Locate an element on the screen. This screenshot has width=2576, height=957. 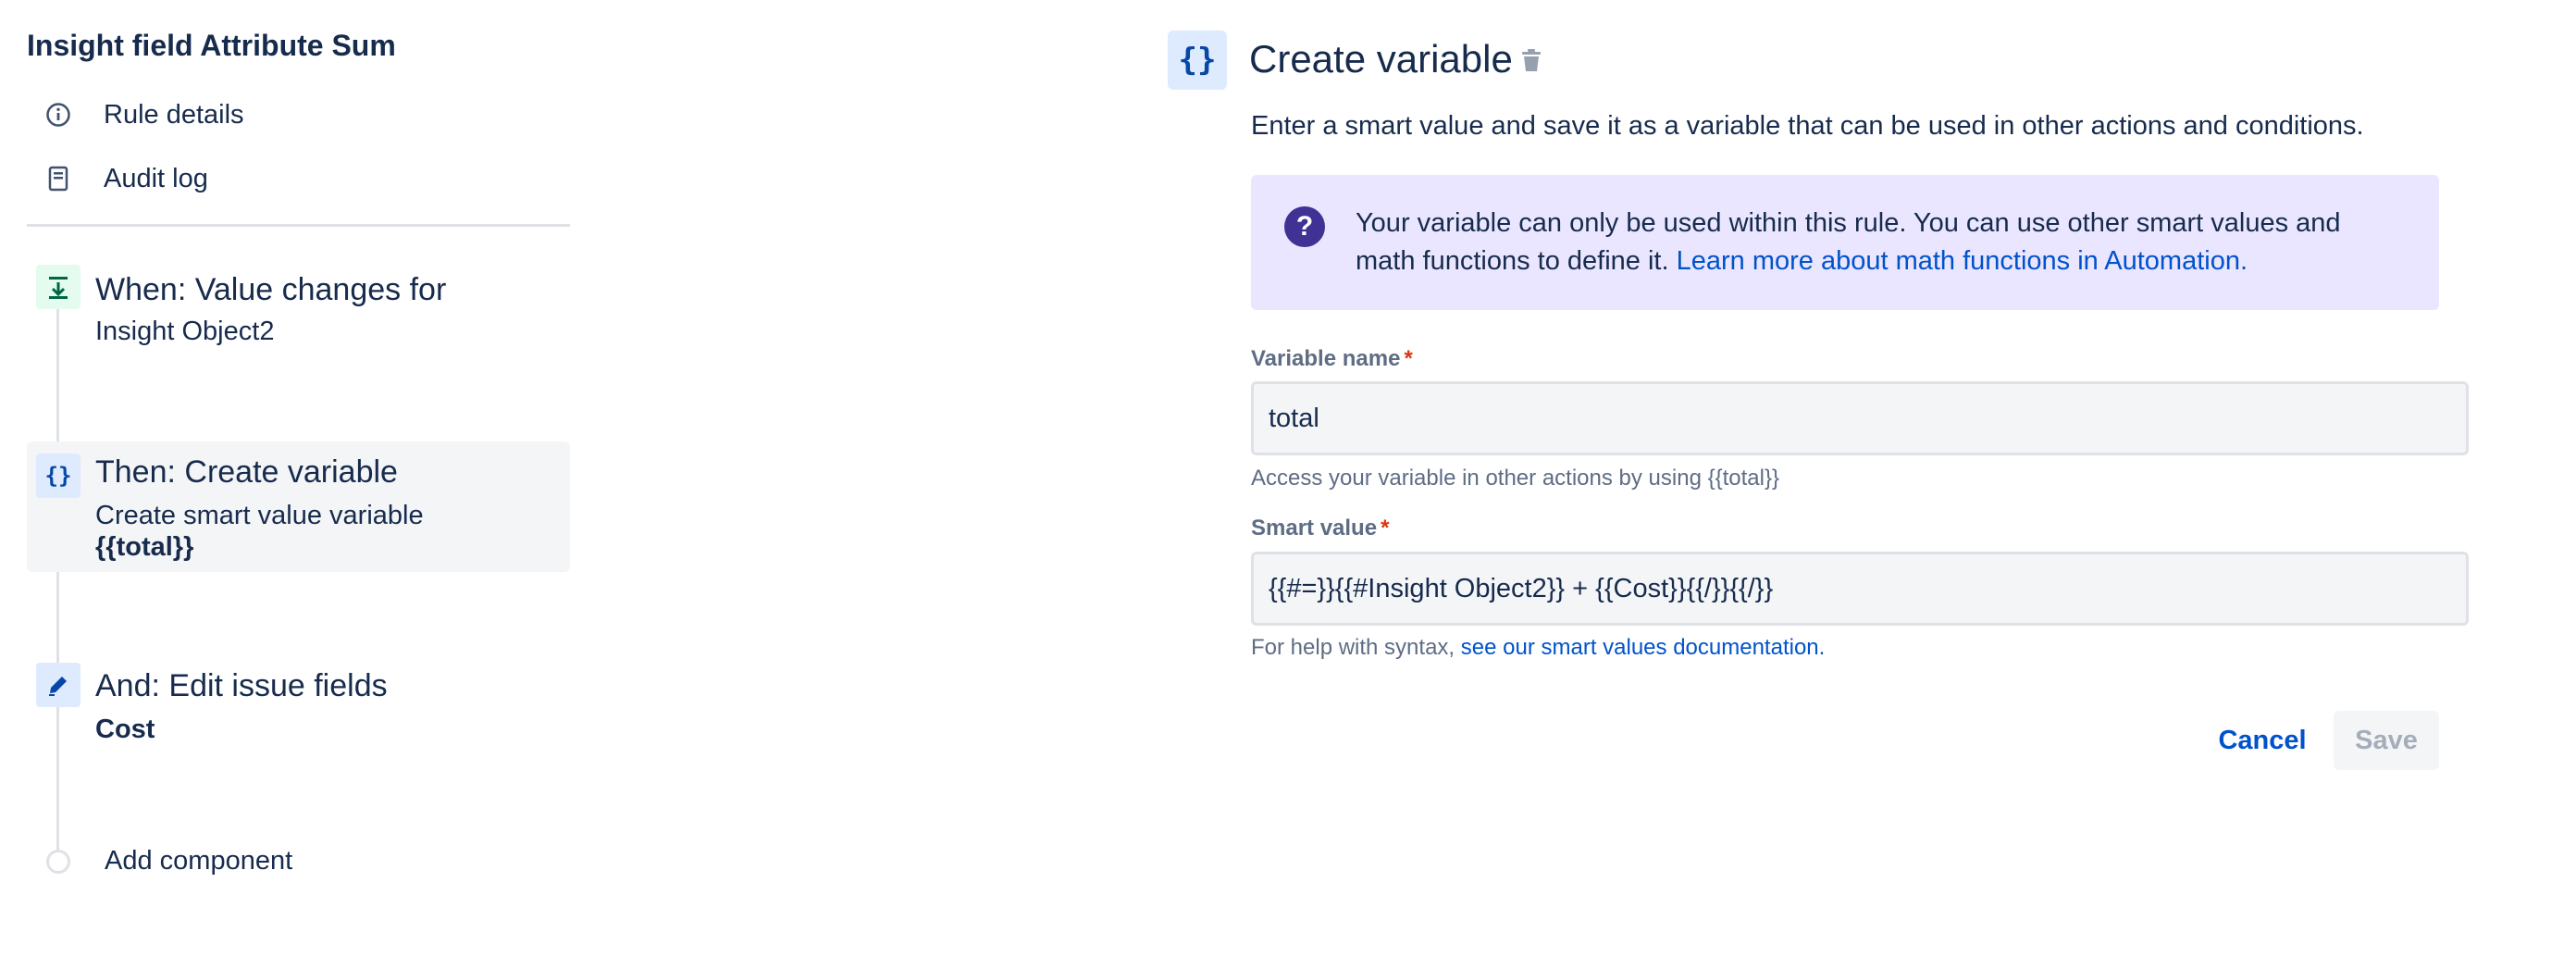
step-edit-title: And: Edit issue fields is located at coordinates (241, 685).